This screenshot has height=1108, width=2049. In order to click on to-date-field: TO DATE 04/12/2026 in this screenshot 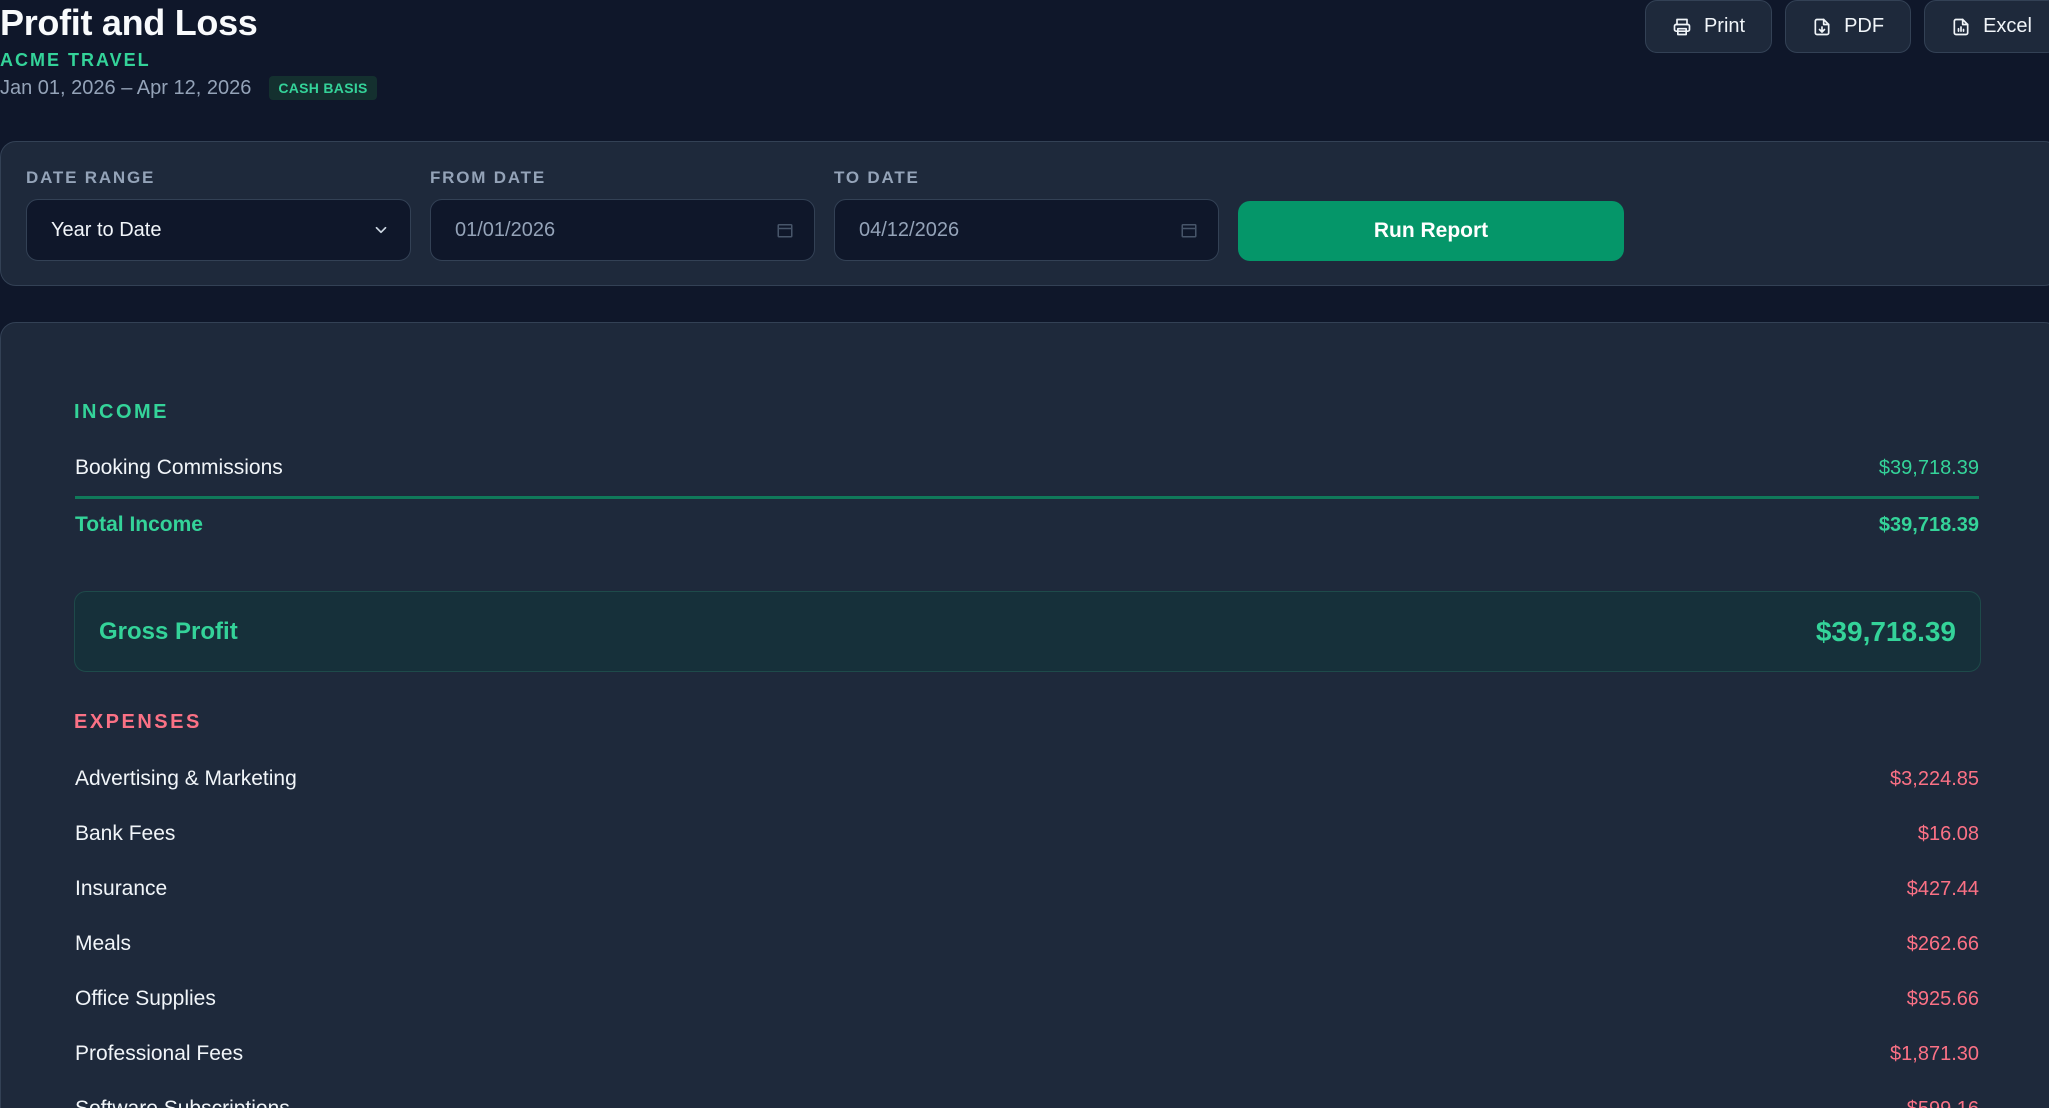, I will do `click(1026, 214)`.